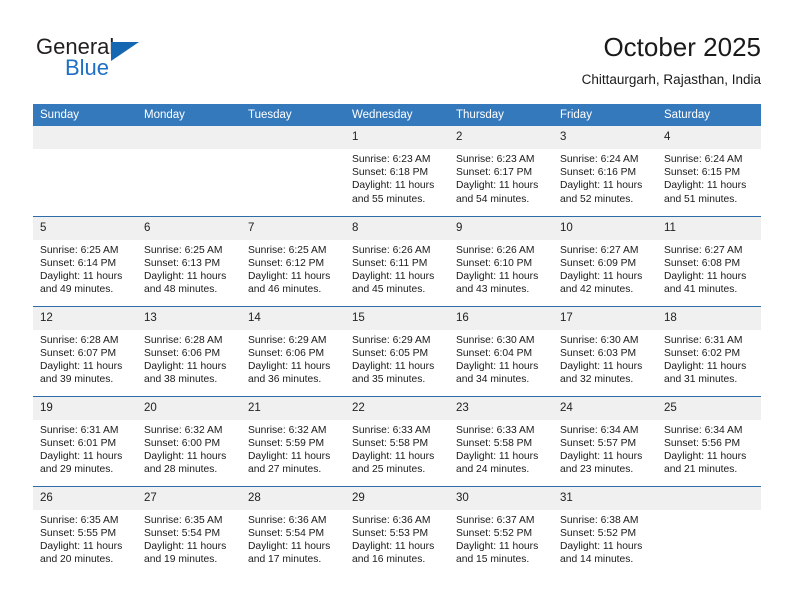 The image size is (792, 612). Describe the element at coordinates (126, 63) in the screenshot. I see `general-blue-logo: General Blue` at that location.